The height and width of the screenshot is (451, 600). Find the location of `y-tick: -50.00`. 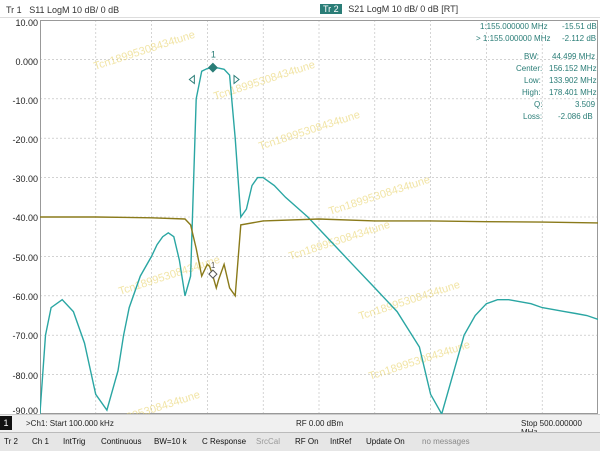

y-tick: -50.00 is located at coordinates (25, 258).